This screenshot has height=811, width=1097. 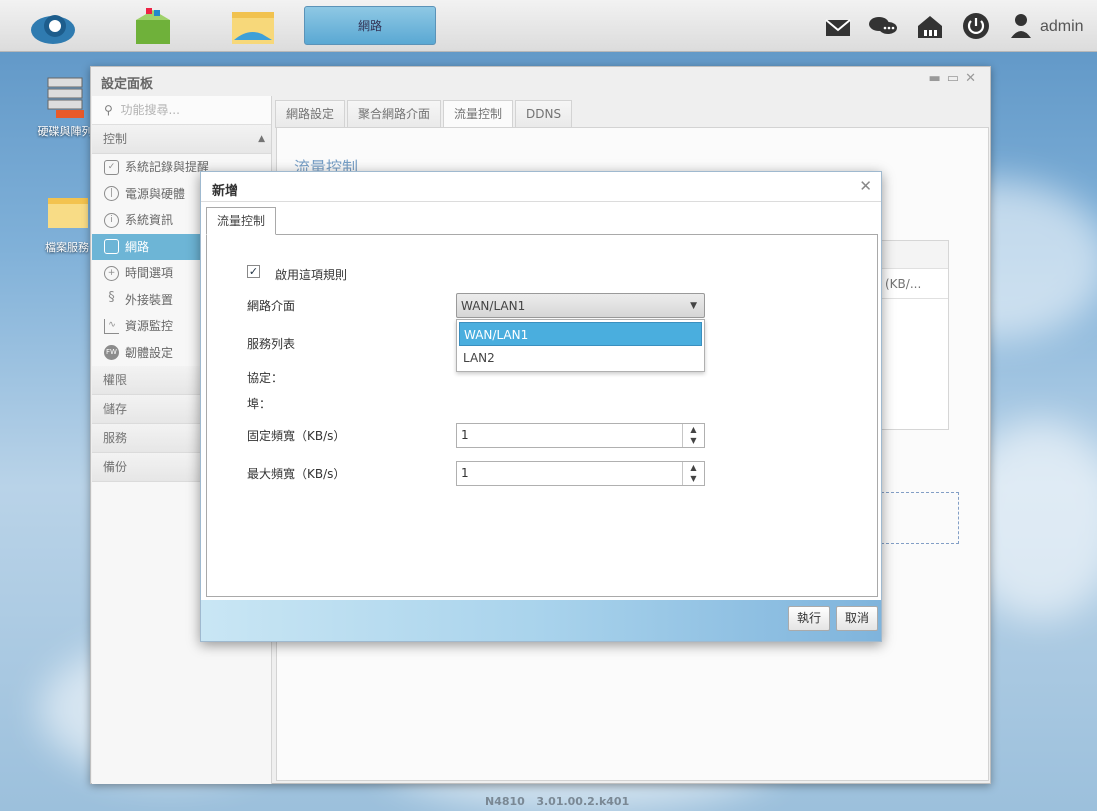 What do you see at coordinates (583, 801) in the screenshot?
I see `version-label: 3.01.00.2.k401` at bounding box center [583, 801].